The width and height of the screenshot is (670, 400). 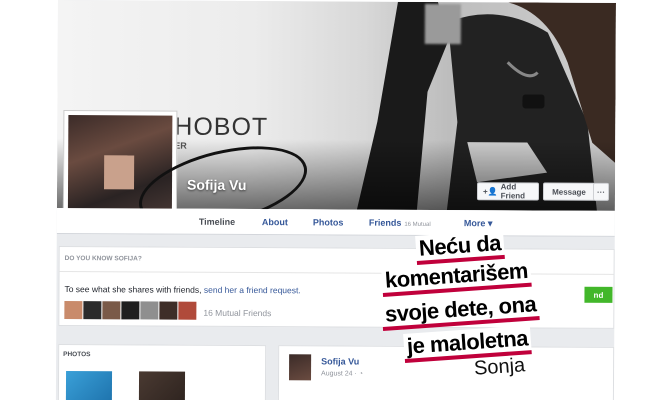 What do you see at coordinates (77, 355) in the screenshot?
I see `photos-title: PHOTOS` at bounding box center [77, 355].